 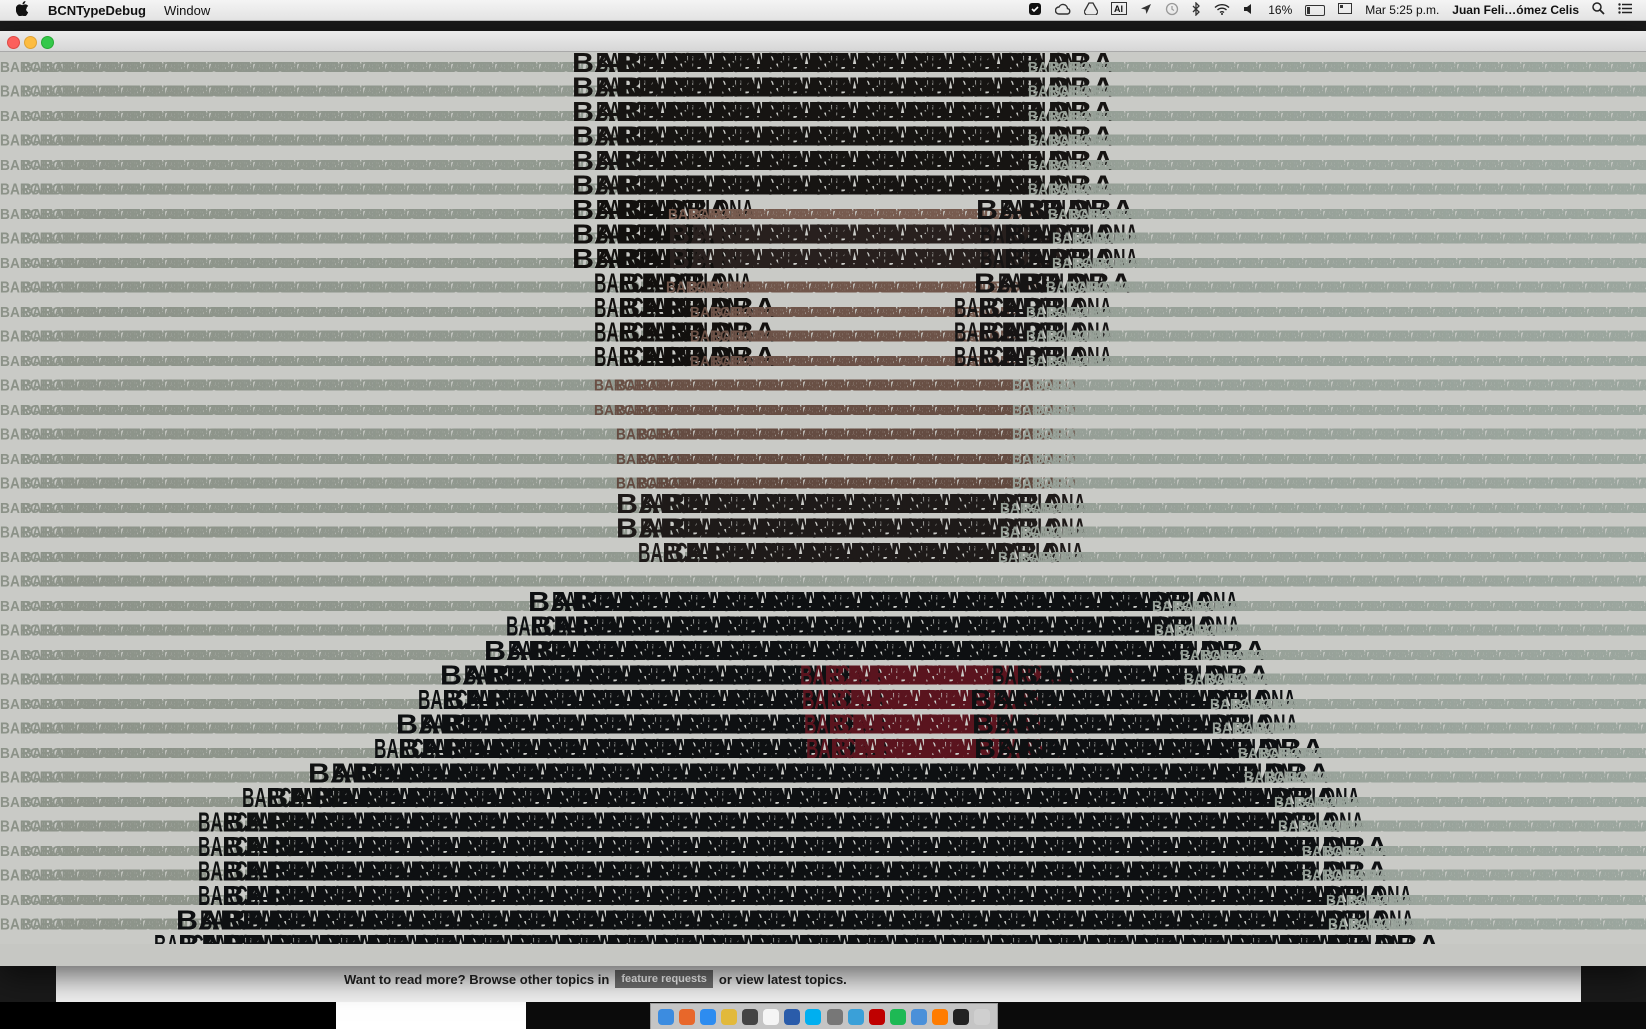 I want to click on skype-icon, so click(x=813, y=1016).